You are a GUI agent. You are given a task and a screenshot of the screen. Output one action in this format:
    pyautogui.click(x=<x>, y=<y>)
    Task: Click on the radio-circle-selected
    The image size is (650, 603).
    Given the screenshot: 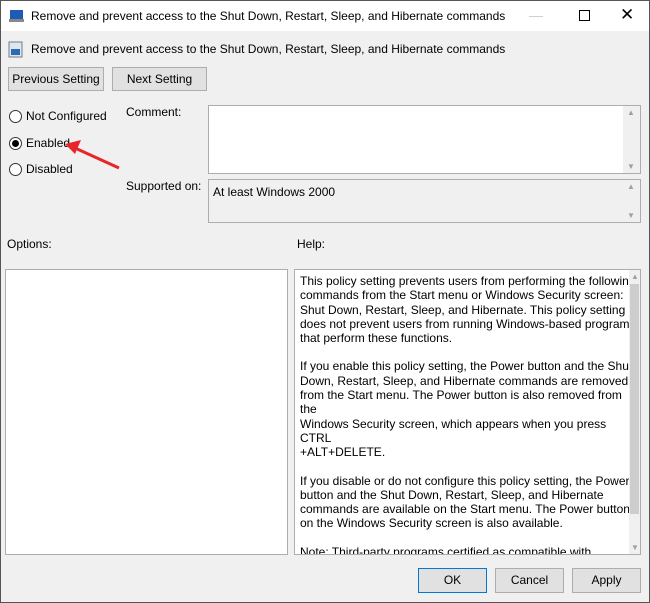 What is the action you would take?
    pyautogui.click(x=15, y=143)
    